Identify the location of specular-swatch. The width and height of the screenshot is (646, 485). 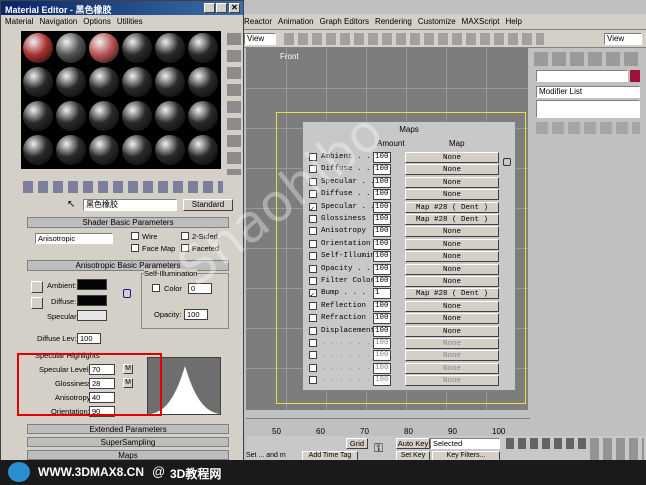
(92, 315).